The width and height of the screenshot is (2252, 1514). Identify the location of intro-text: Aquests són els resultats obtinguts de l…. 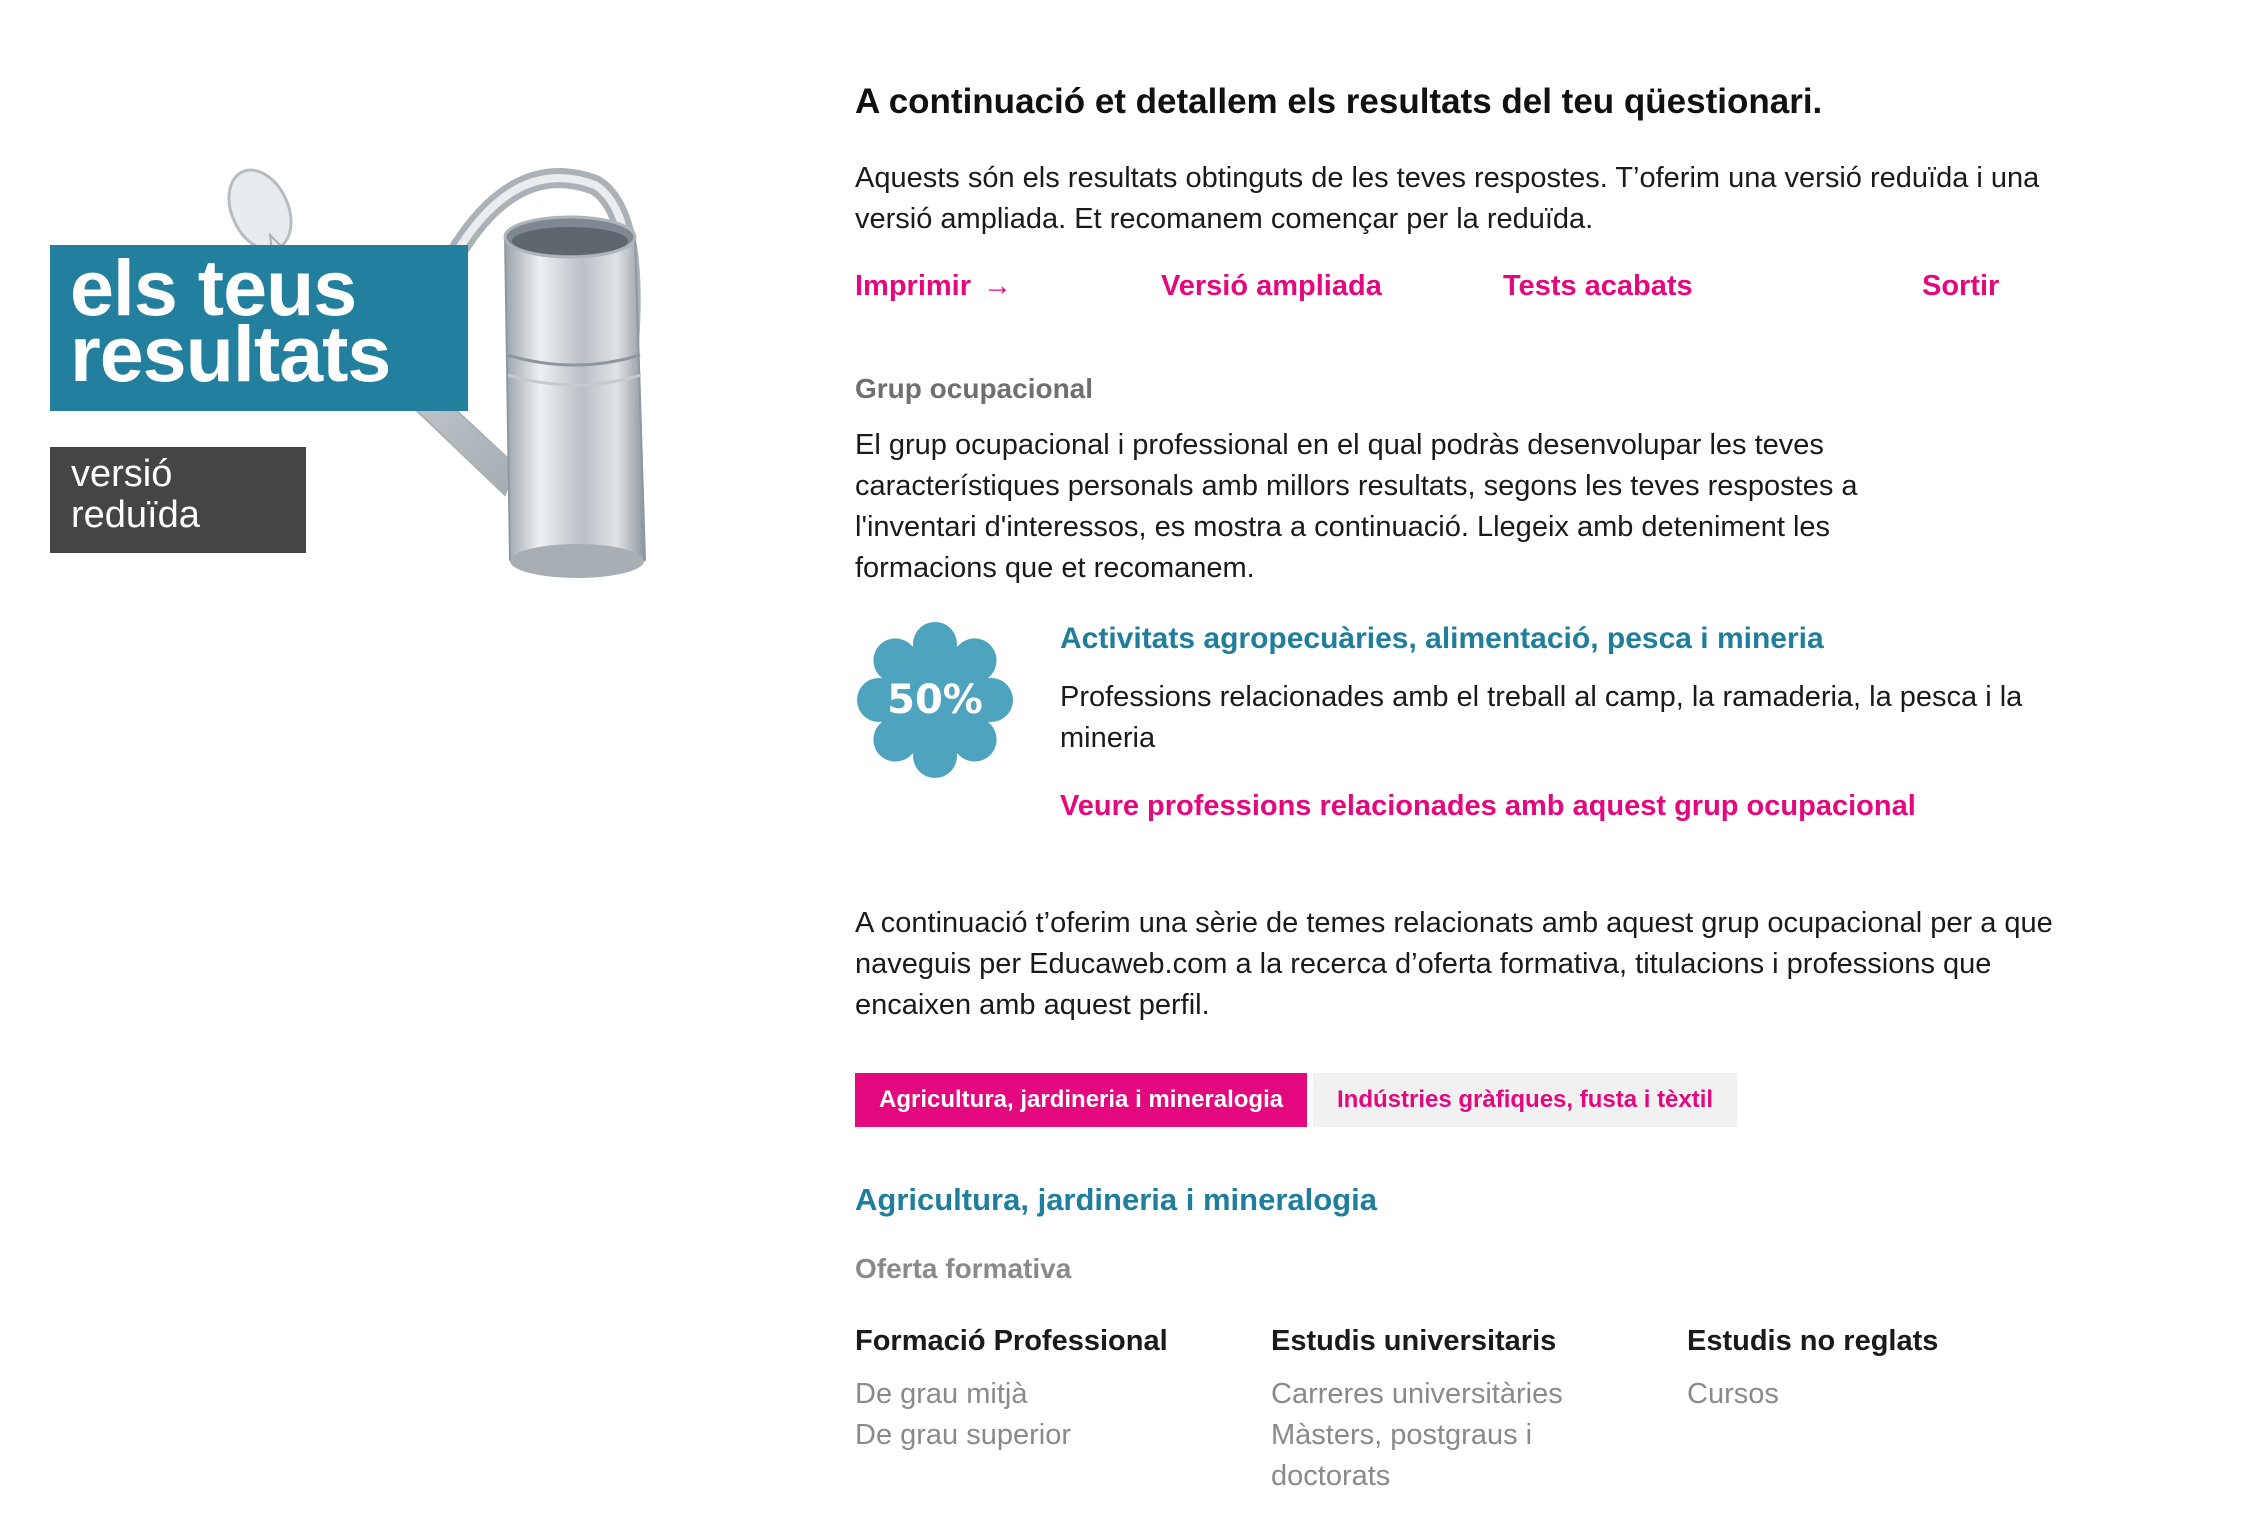
(1447, 198).